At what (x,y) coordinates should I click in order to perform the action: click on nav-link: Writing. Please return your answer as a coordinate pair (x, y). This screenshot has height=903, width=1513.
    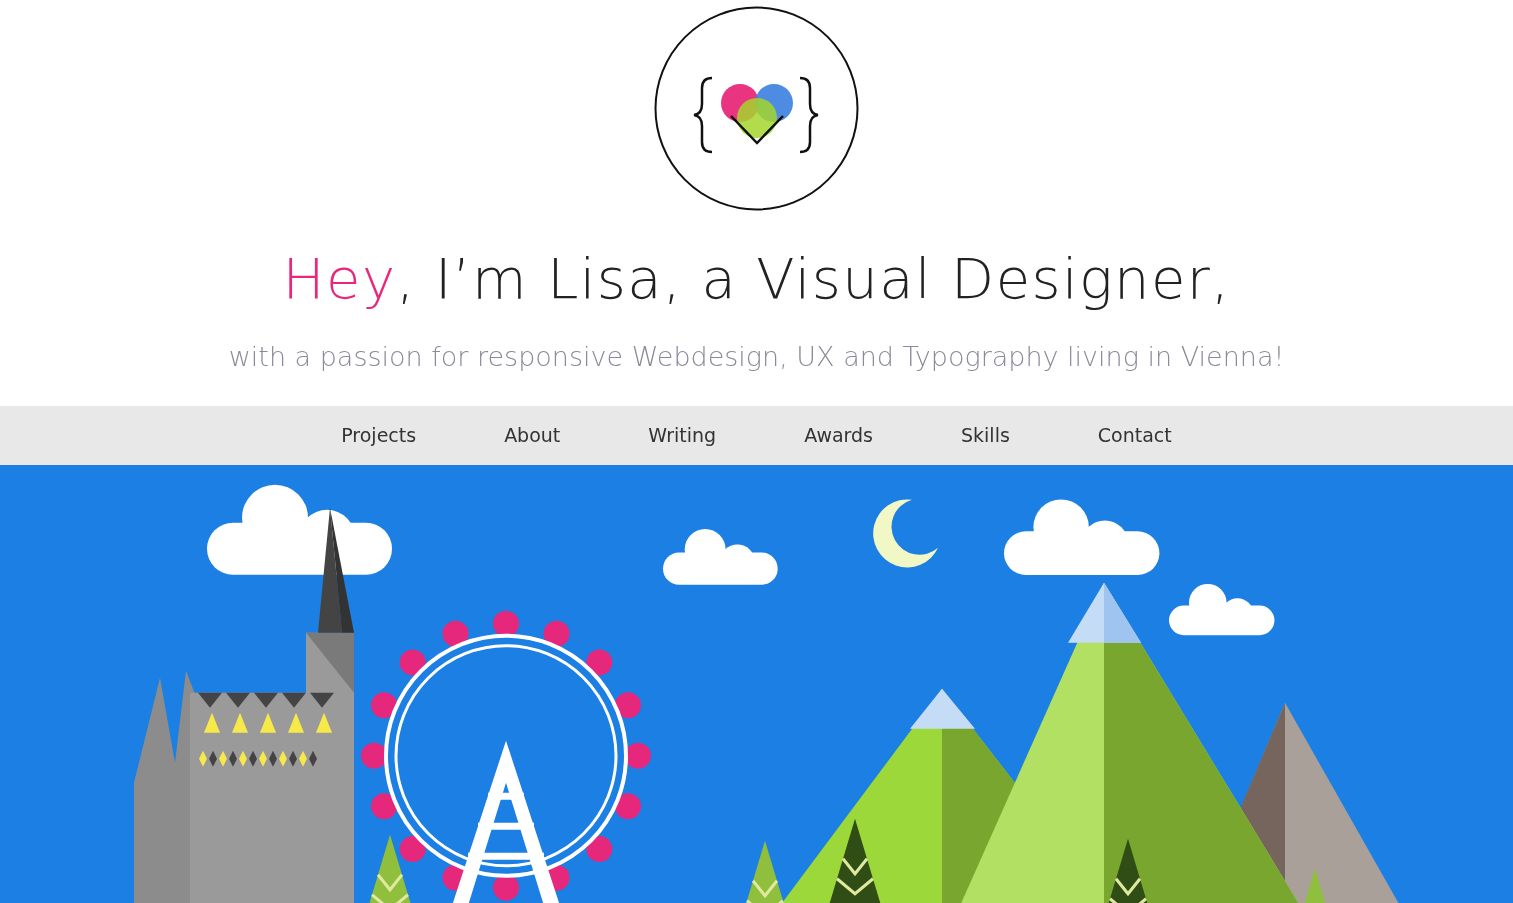
    Looking at the image, I should click on (682, 435).